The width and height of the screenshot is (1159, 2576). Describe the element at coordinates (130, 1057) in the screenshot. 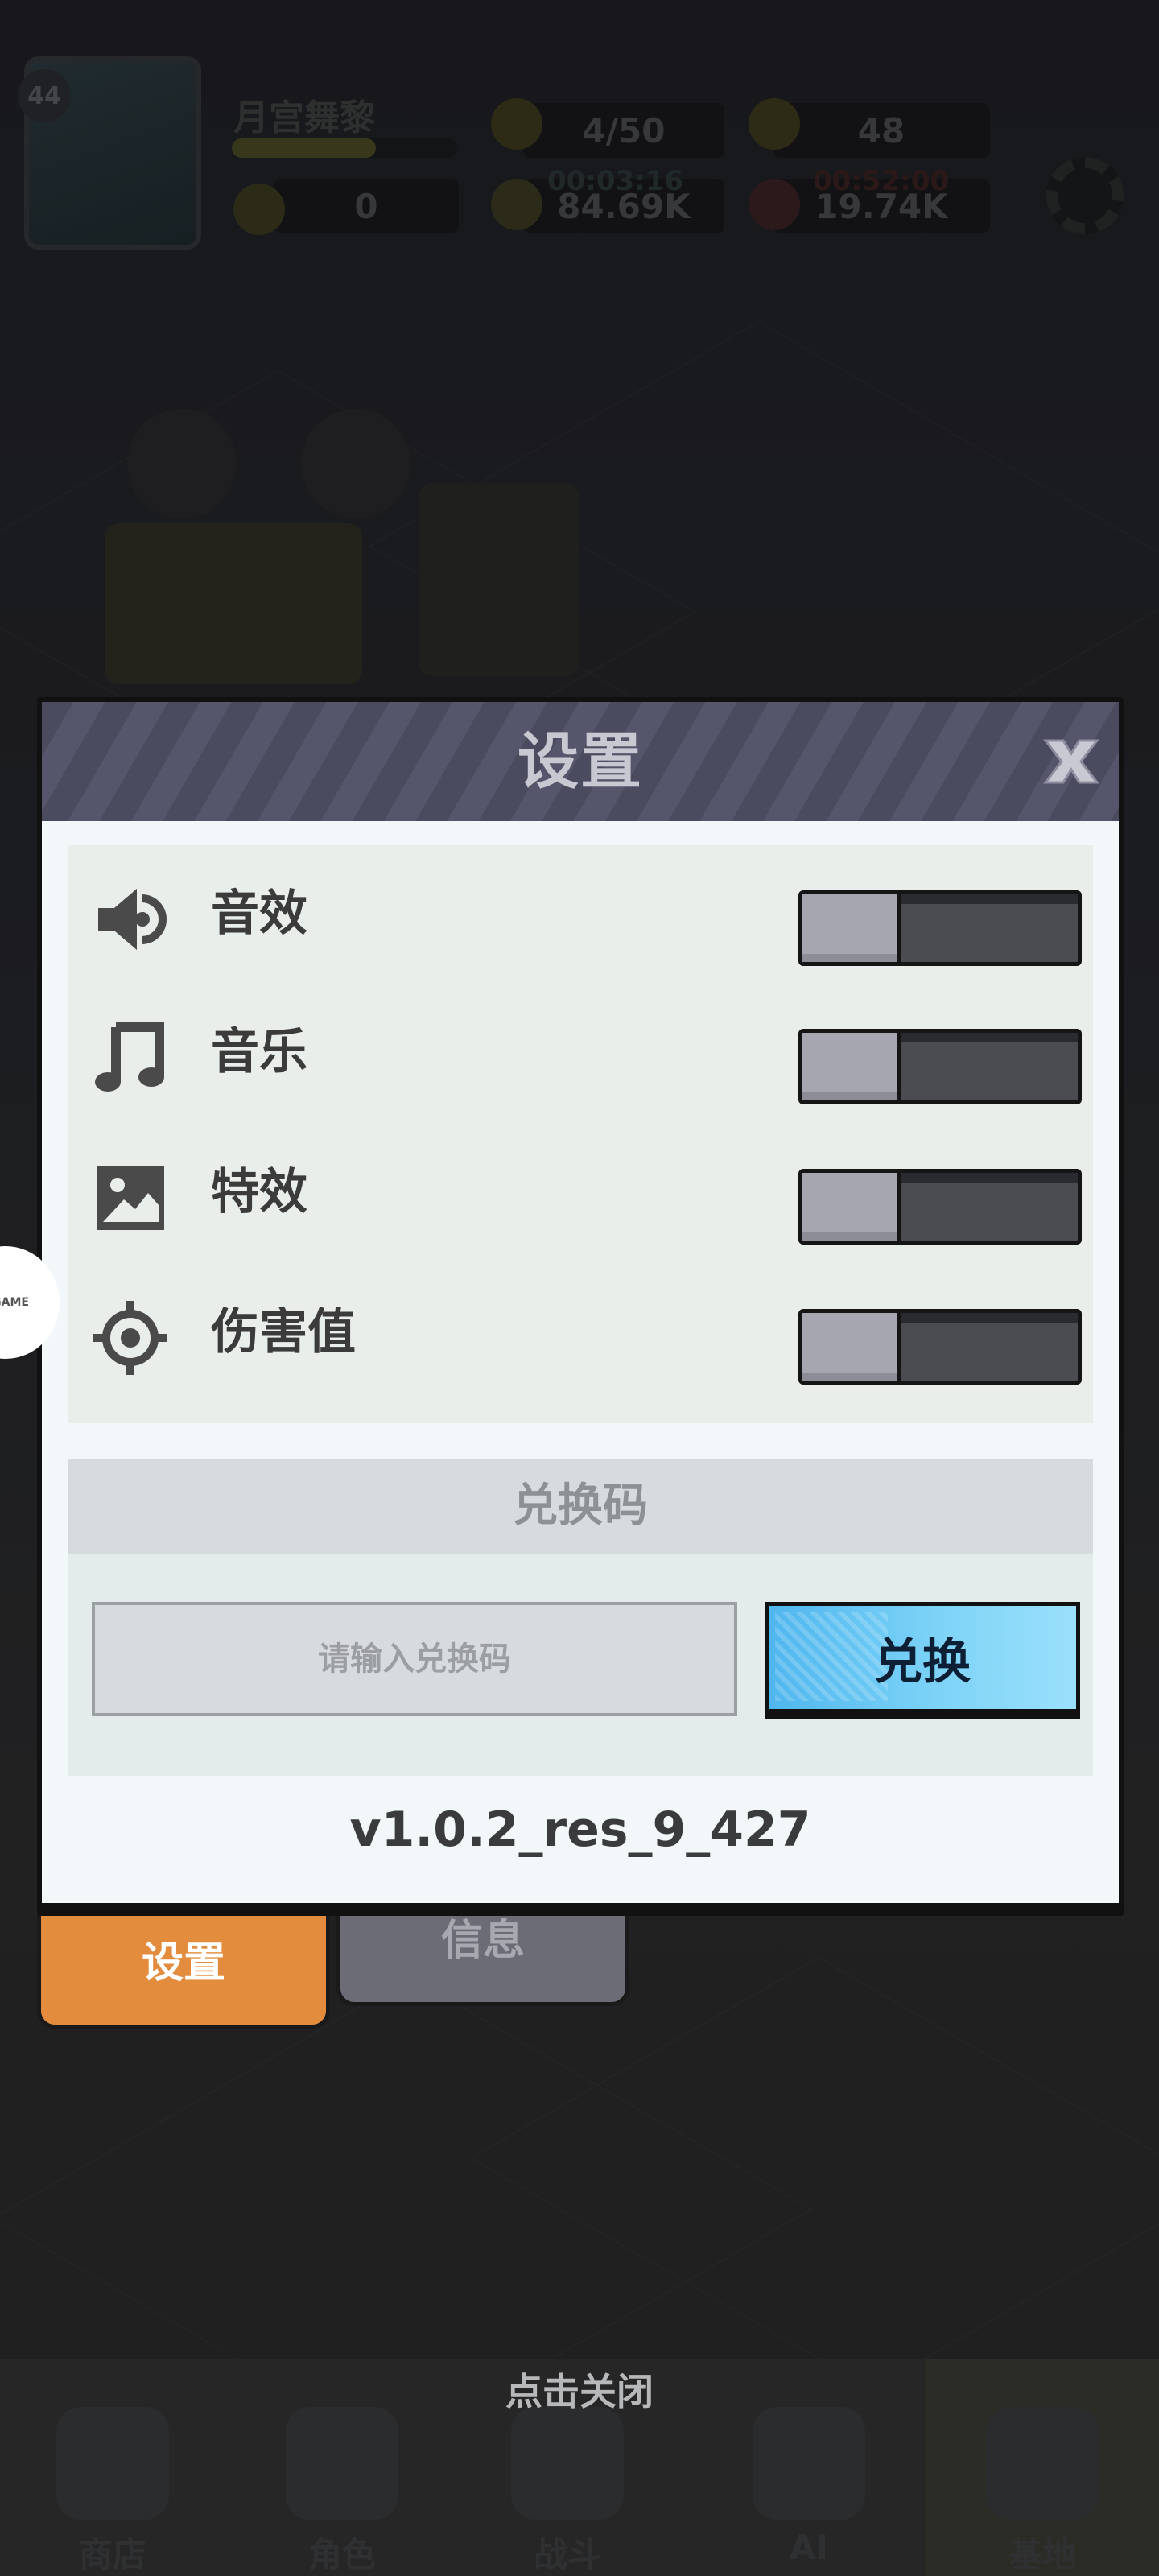

I see `music-note-icon` at that location.